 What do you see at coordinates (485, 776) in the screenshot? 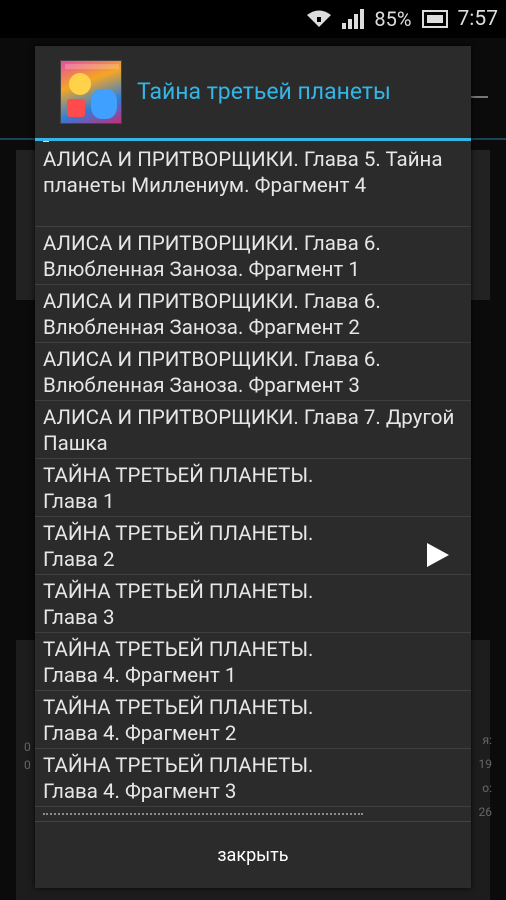
I see `background-right-text: я: 19 о: 26` at bounding box center [485, 776].